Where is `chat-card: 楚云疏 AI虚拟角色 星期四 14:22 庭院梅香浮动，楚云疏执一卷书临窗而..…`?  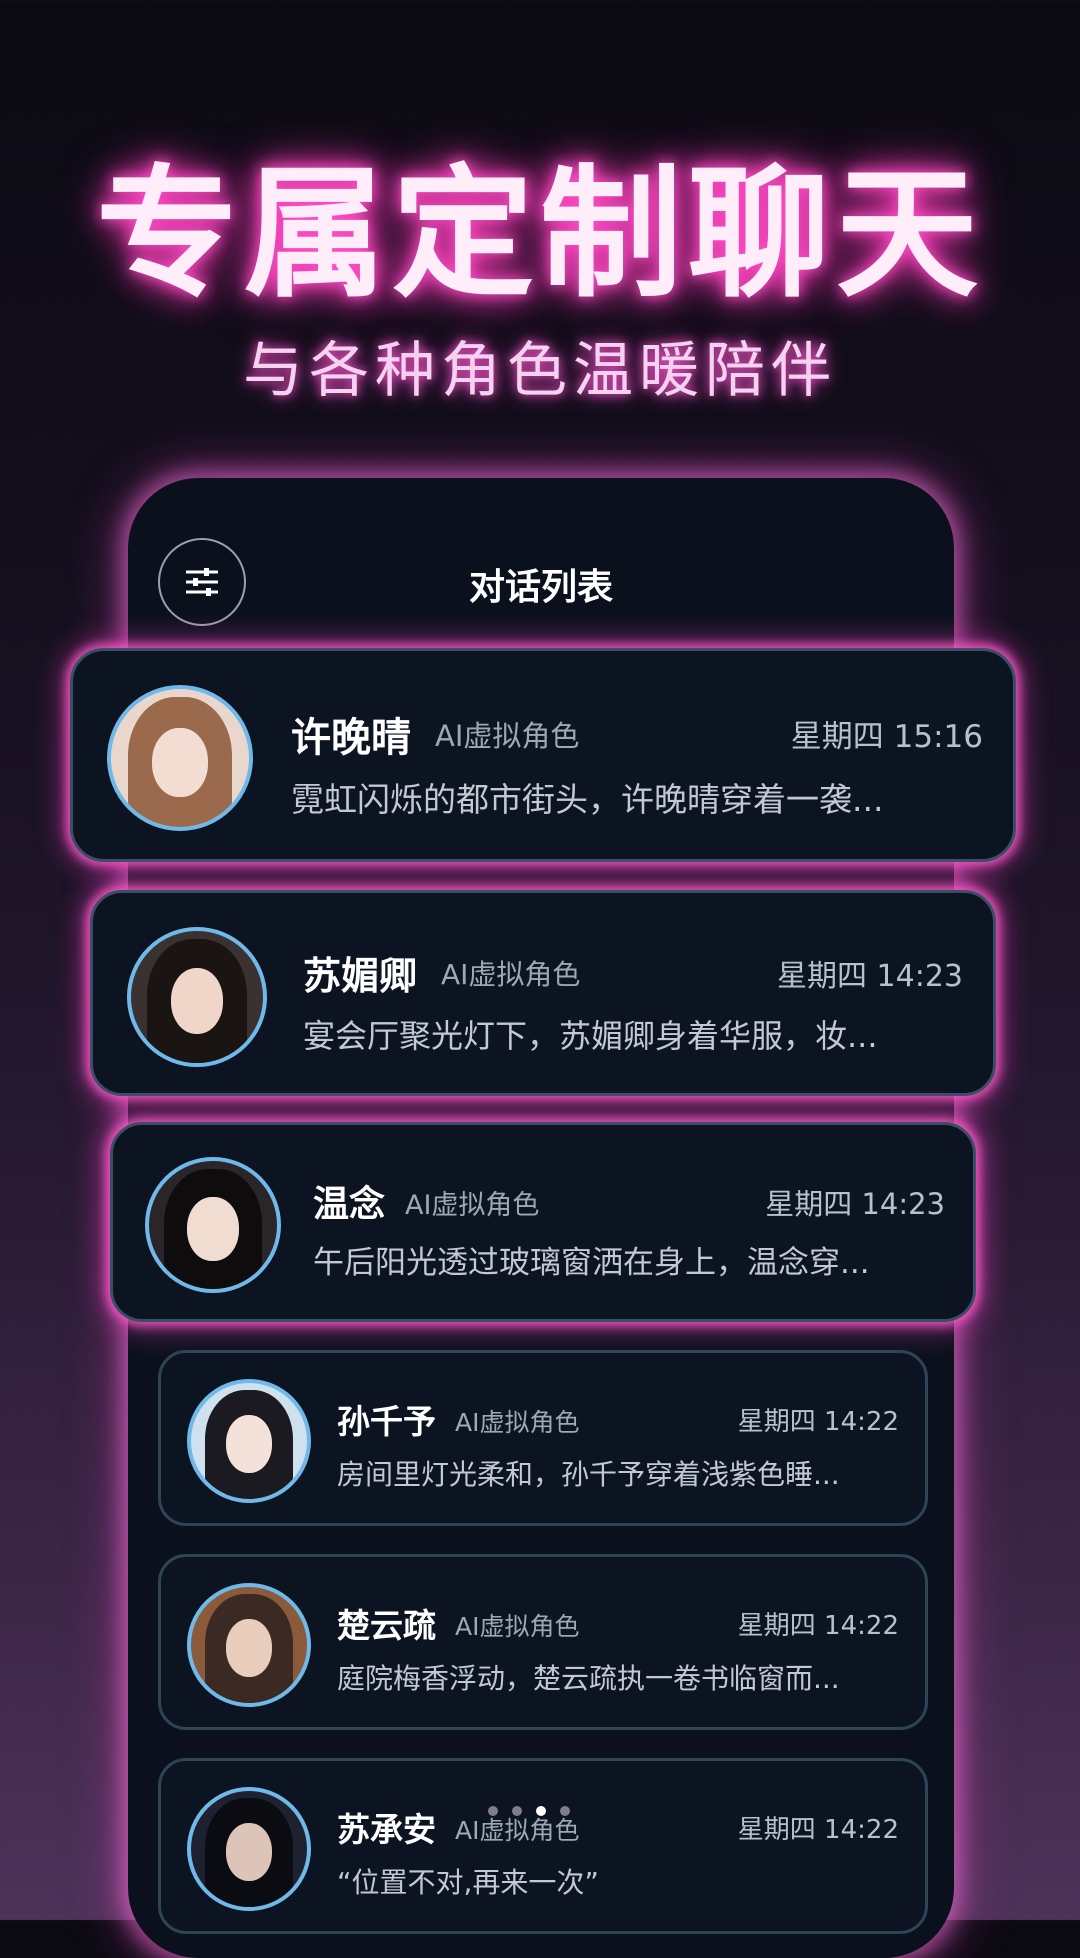
chat-card: 楚云疏 AI虚拟角色 星期四 14:22 庭院梅香浮动，楚云疏执一卷书临窗而..… is located at coordinates (543, 1642).